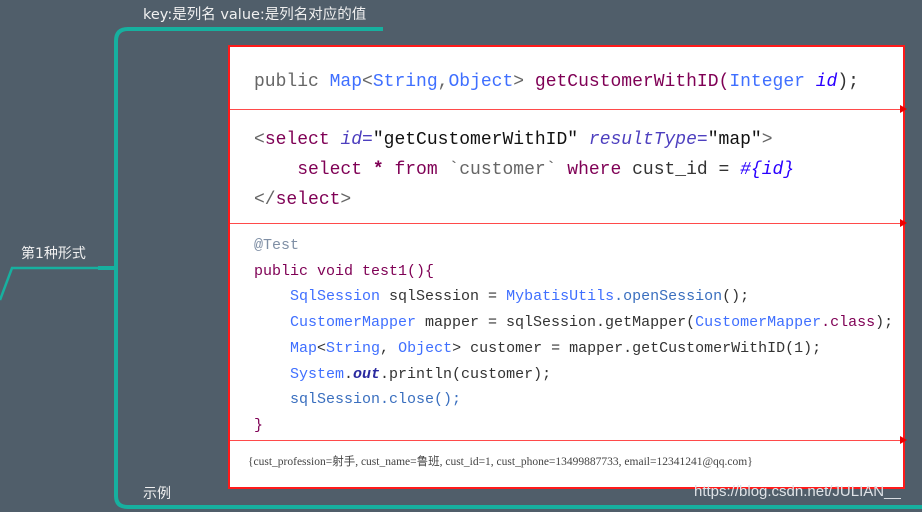  I want to click on code-token: @Test, so click(277, 245).